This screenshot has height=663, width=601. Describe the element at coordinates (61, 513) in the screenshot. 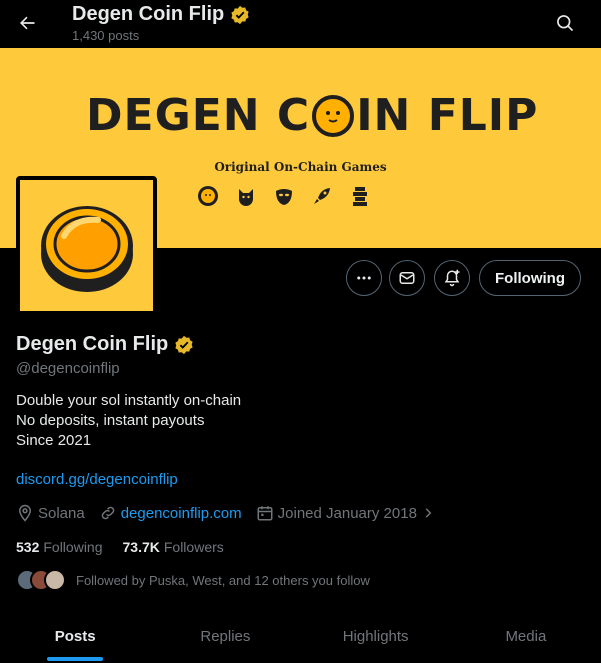

I see `location-text: Solana` at that location.